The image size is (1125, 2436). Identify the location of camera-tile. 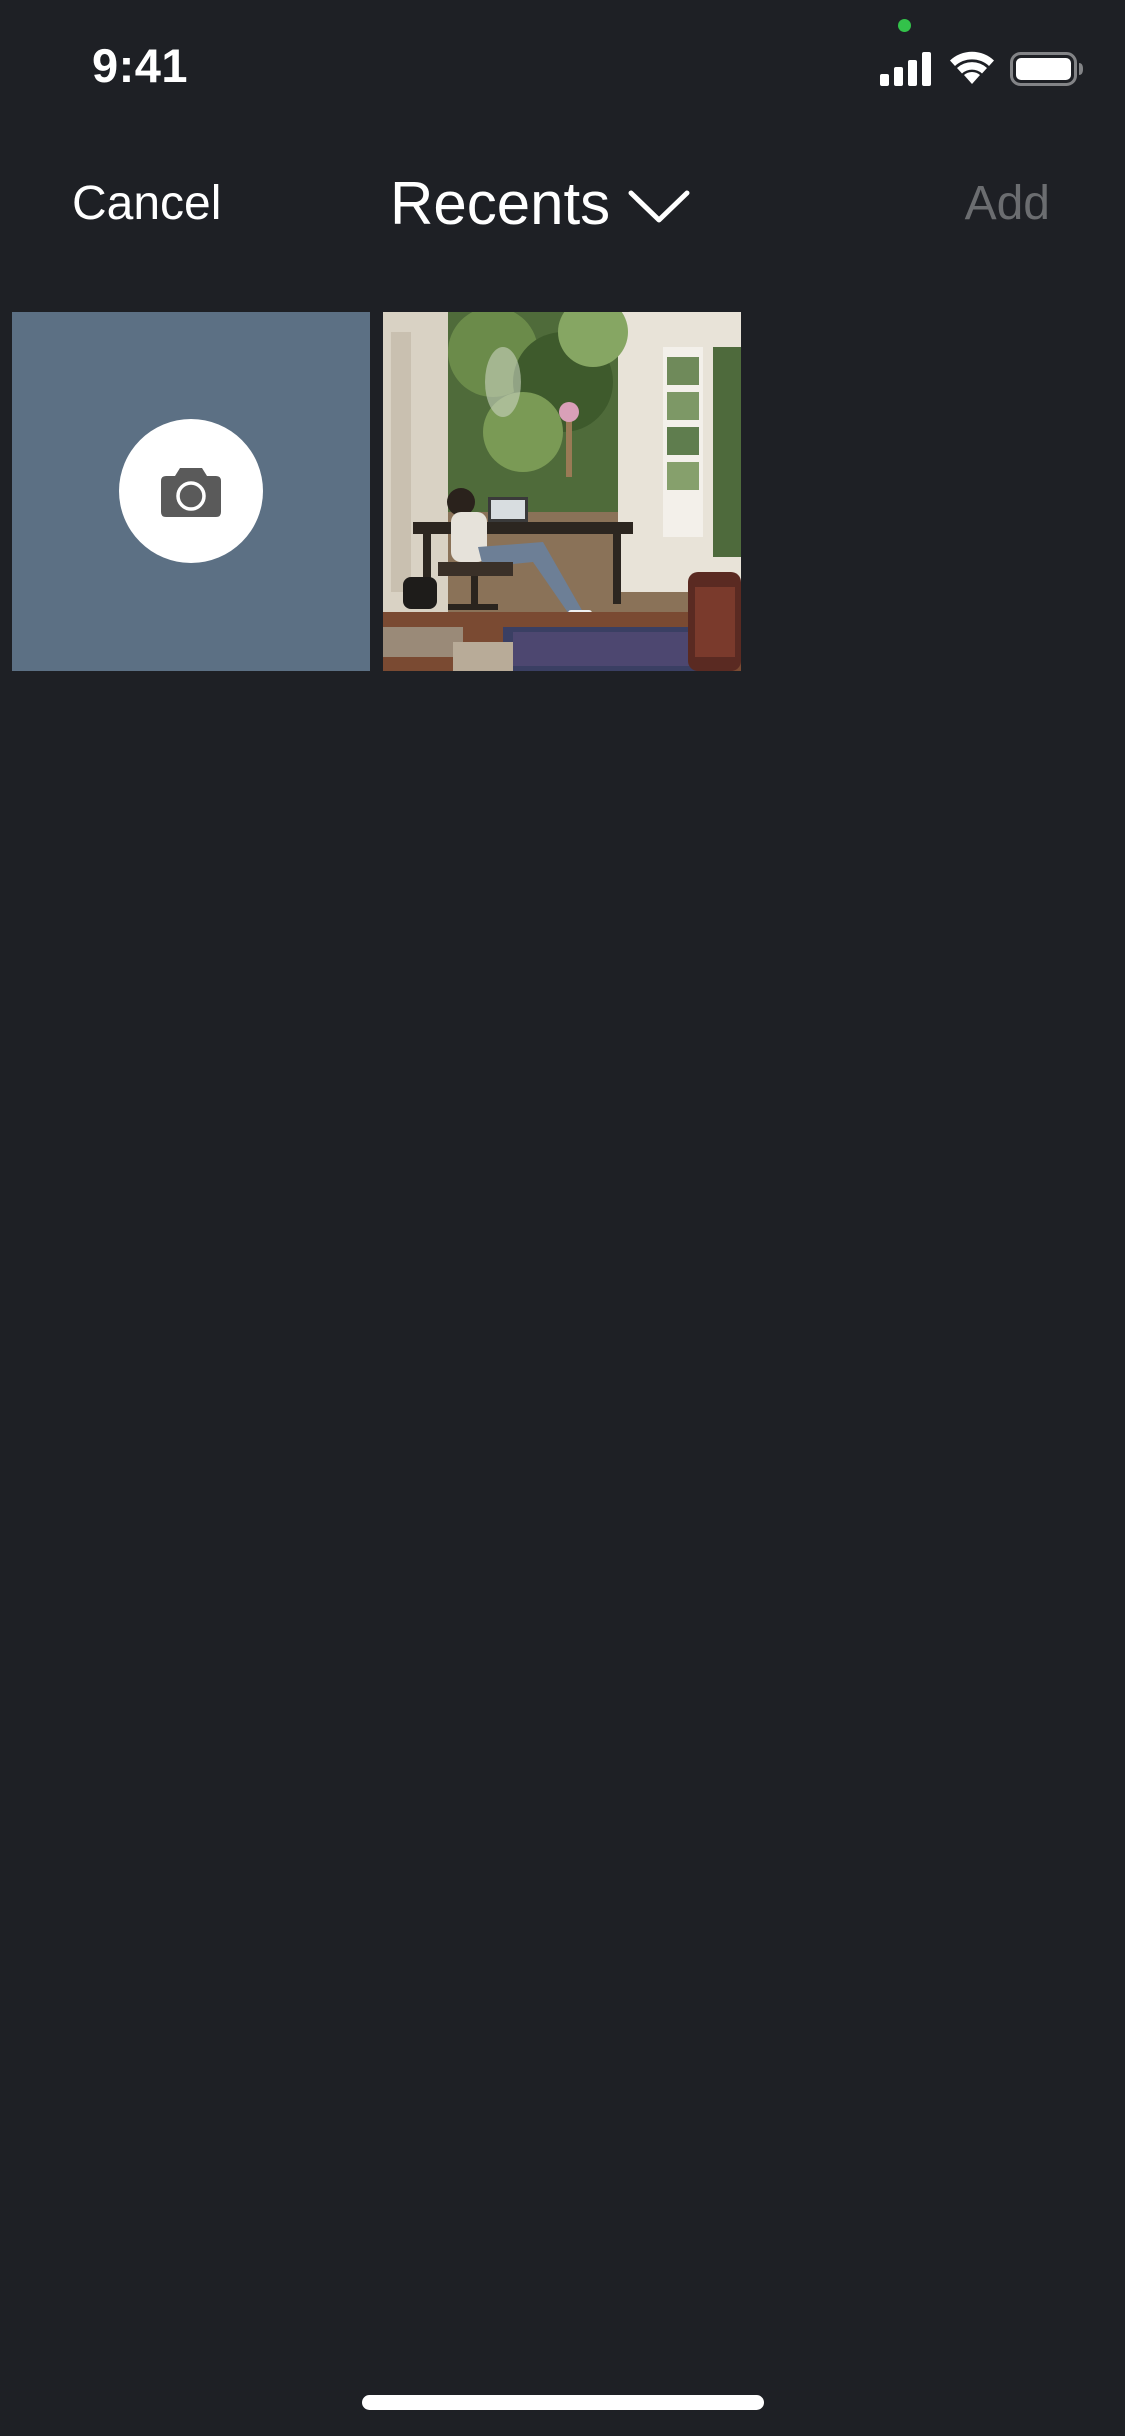
(191, 491).